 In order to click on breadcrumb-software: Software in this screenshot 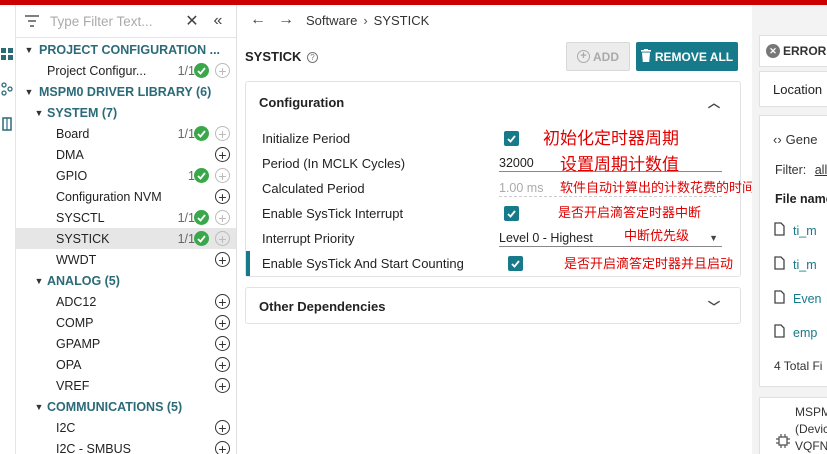, I will do `click(331, 20)`.